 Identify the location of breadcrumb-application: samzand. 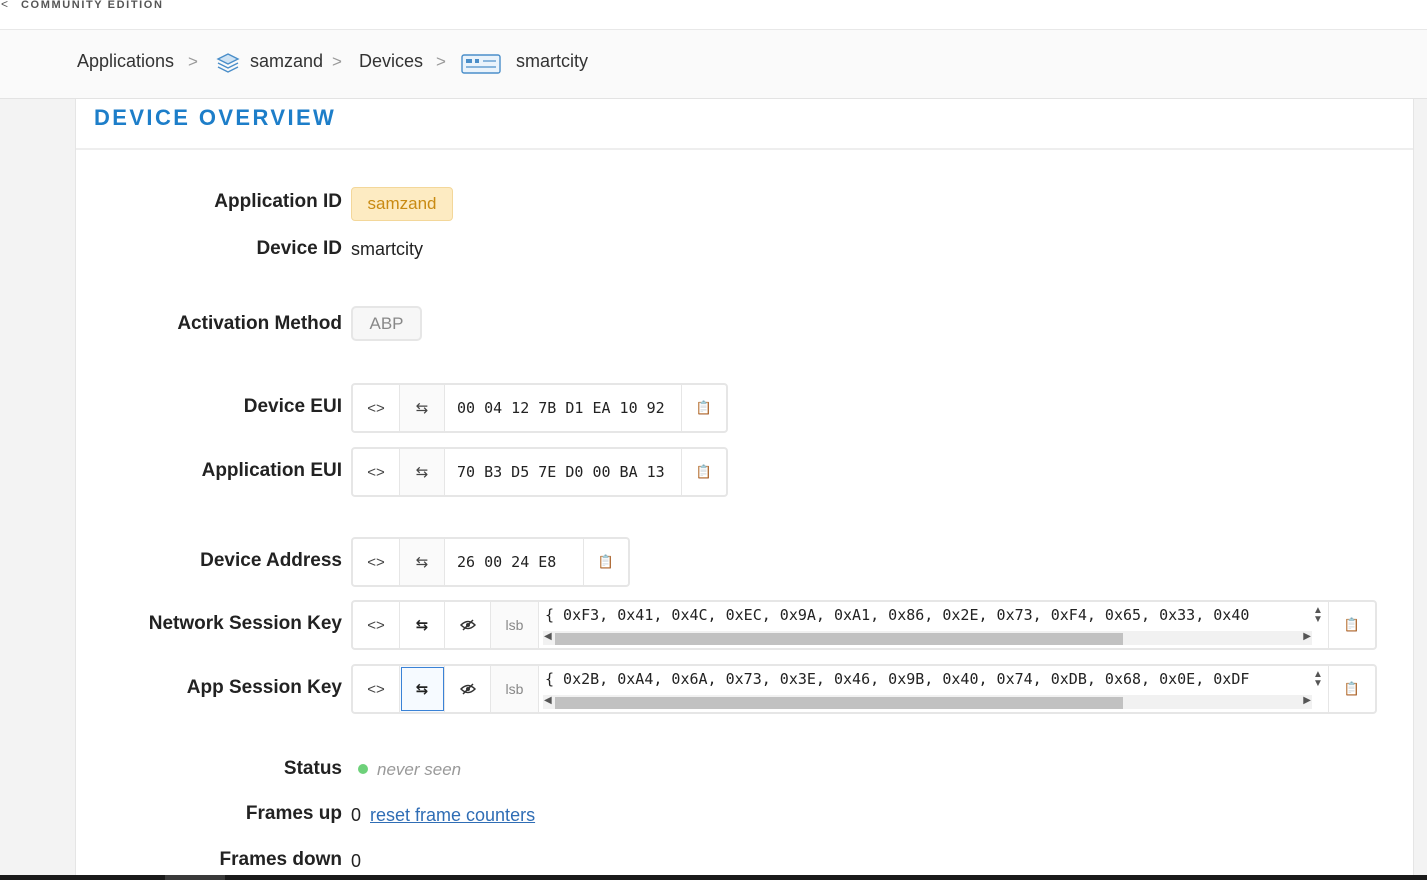
(286, 61).